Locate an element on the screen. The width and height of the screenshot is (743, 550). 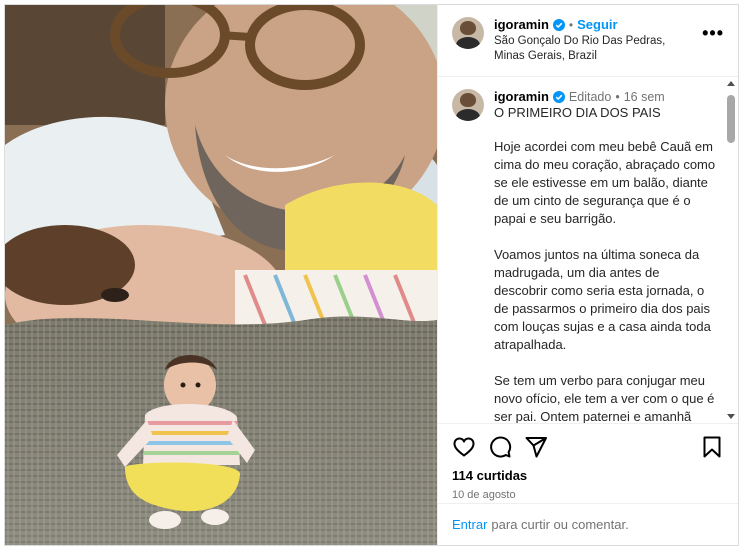
likes-count: 114 curtidas is located at coordinates (588, 475).